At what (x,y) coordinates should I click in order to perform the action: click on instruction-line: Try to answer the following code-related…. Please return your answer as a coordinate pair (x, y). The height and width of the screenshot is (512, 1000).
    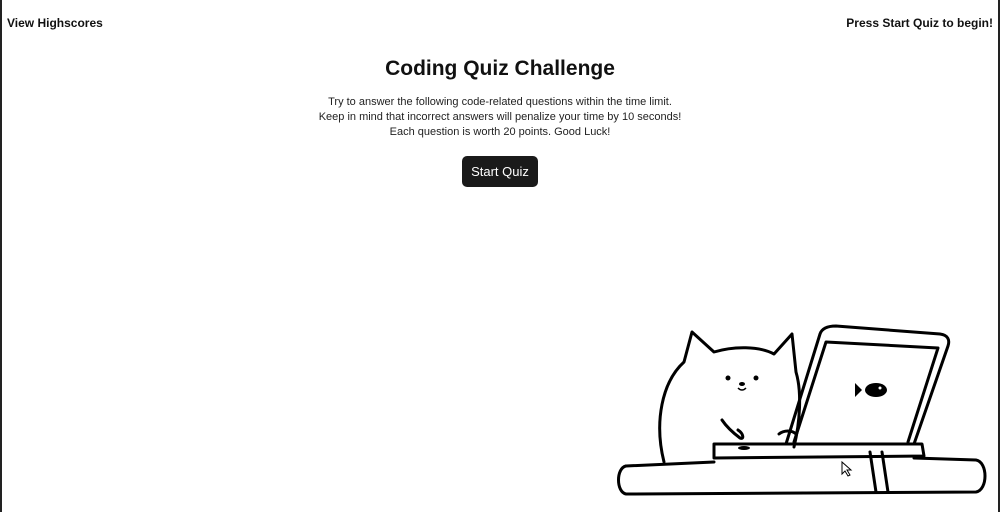
    Looking at the image, I should click on (500, 102).